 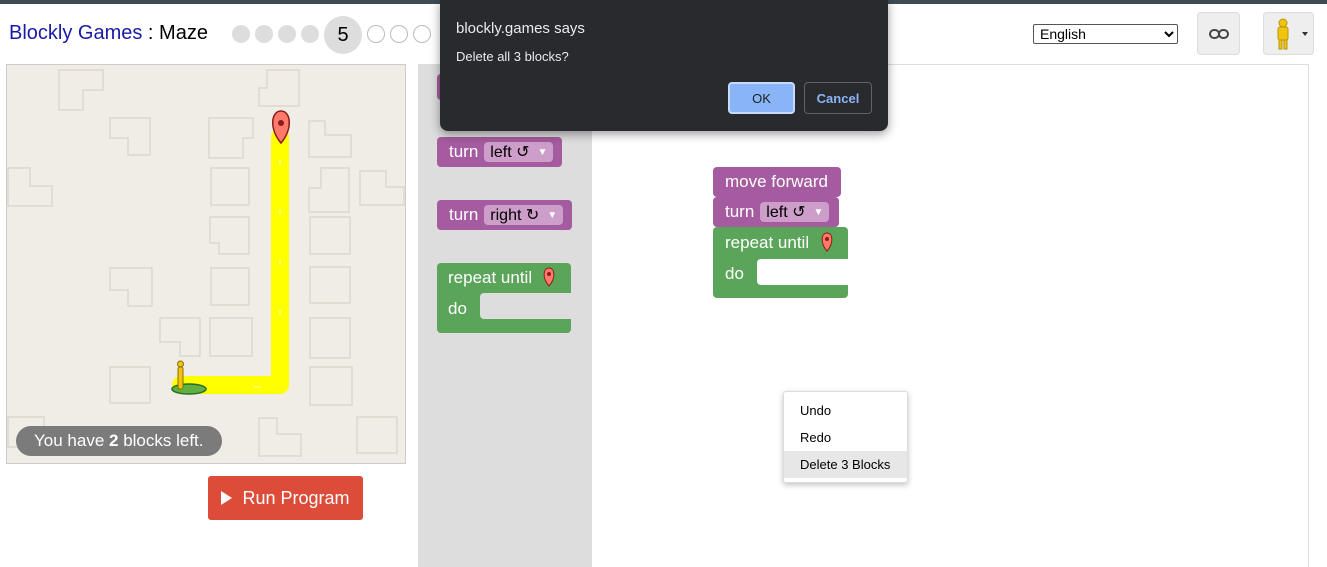 What do you see at coordinates (761, 98) in the screenshot?
I see `ok-button: OK` at bounding box center [761, 98].